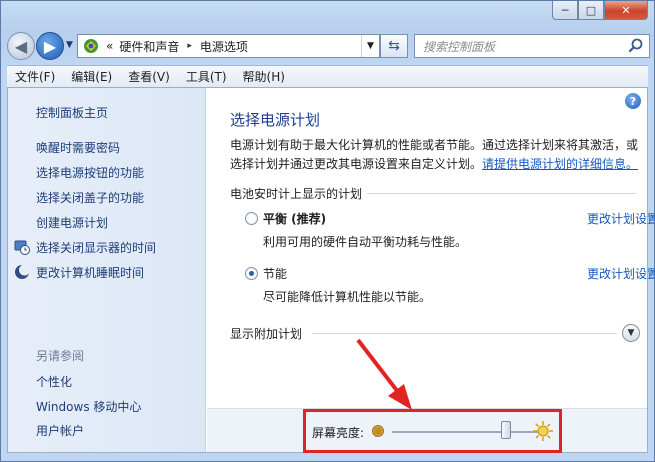 This screenshot has width=655, height=462. Describe the element at coordinates (356, 164) in the screenshot. I see `description-line-2: 选择计划并通过更改其电源设置来自定义计划。` at that location.